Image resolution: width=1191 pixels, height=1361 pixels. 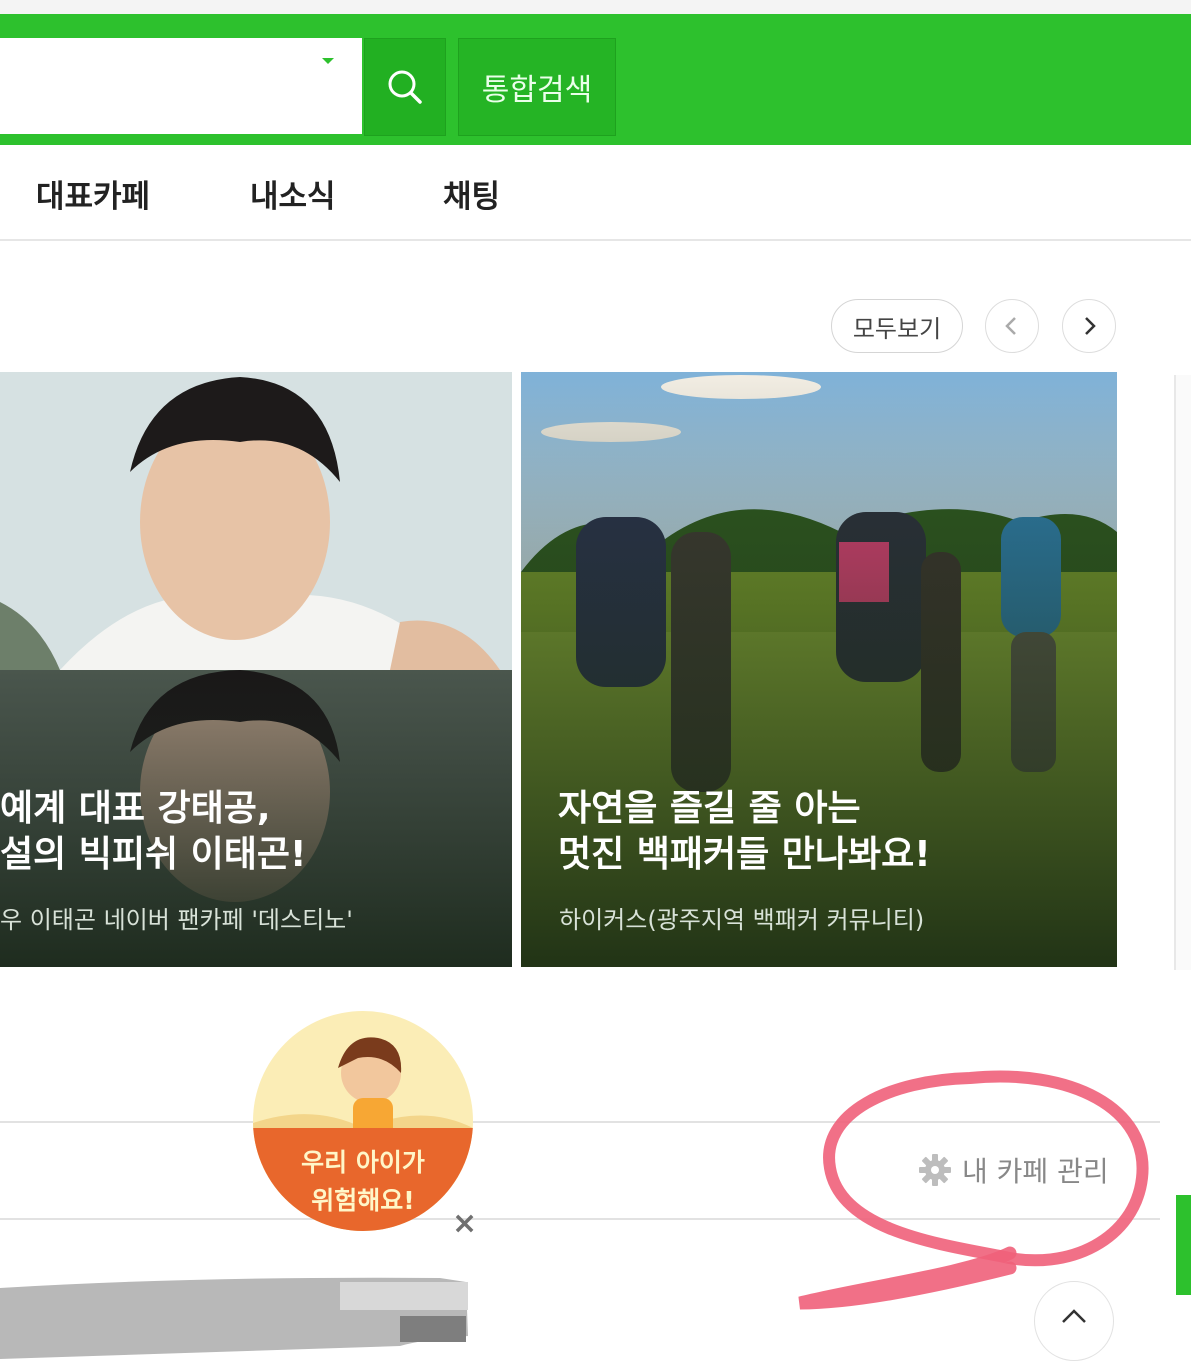 What do you see at coordinates (1035, 1171) in the screenshot?
I see `my-cafe-manage-label: 내 카페 관리` at bounding box center [1035, 1171].